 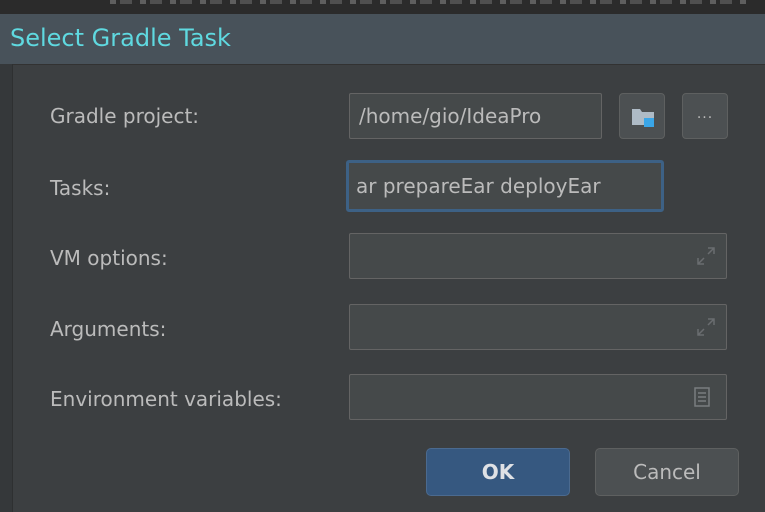 I want to click on environment-variables-input, so click(x=538, y=397).